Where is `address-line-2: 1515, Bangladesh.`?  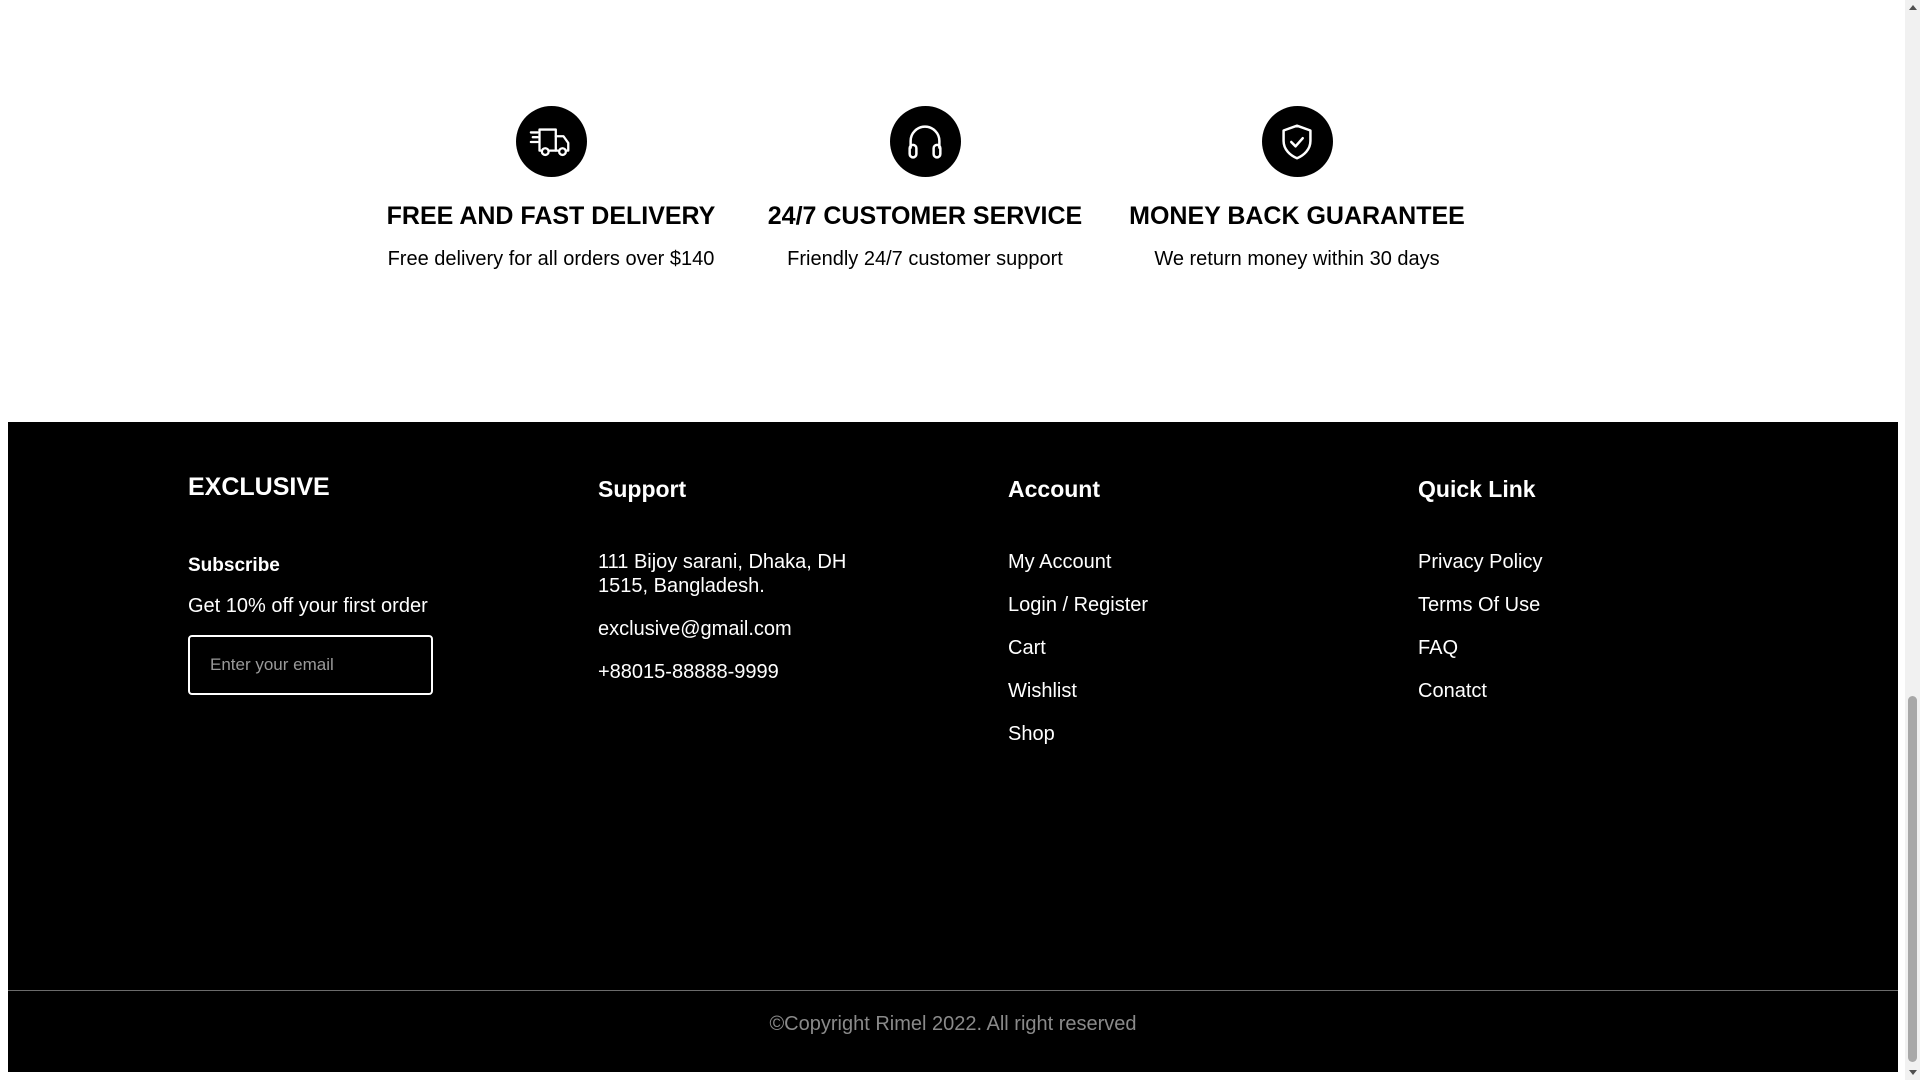
address-line-2: 1515, Bangladesh. is located at coordinates (681, 586).